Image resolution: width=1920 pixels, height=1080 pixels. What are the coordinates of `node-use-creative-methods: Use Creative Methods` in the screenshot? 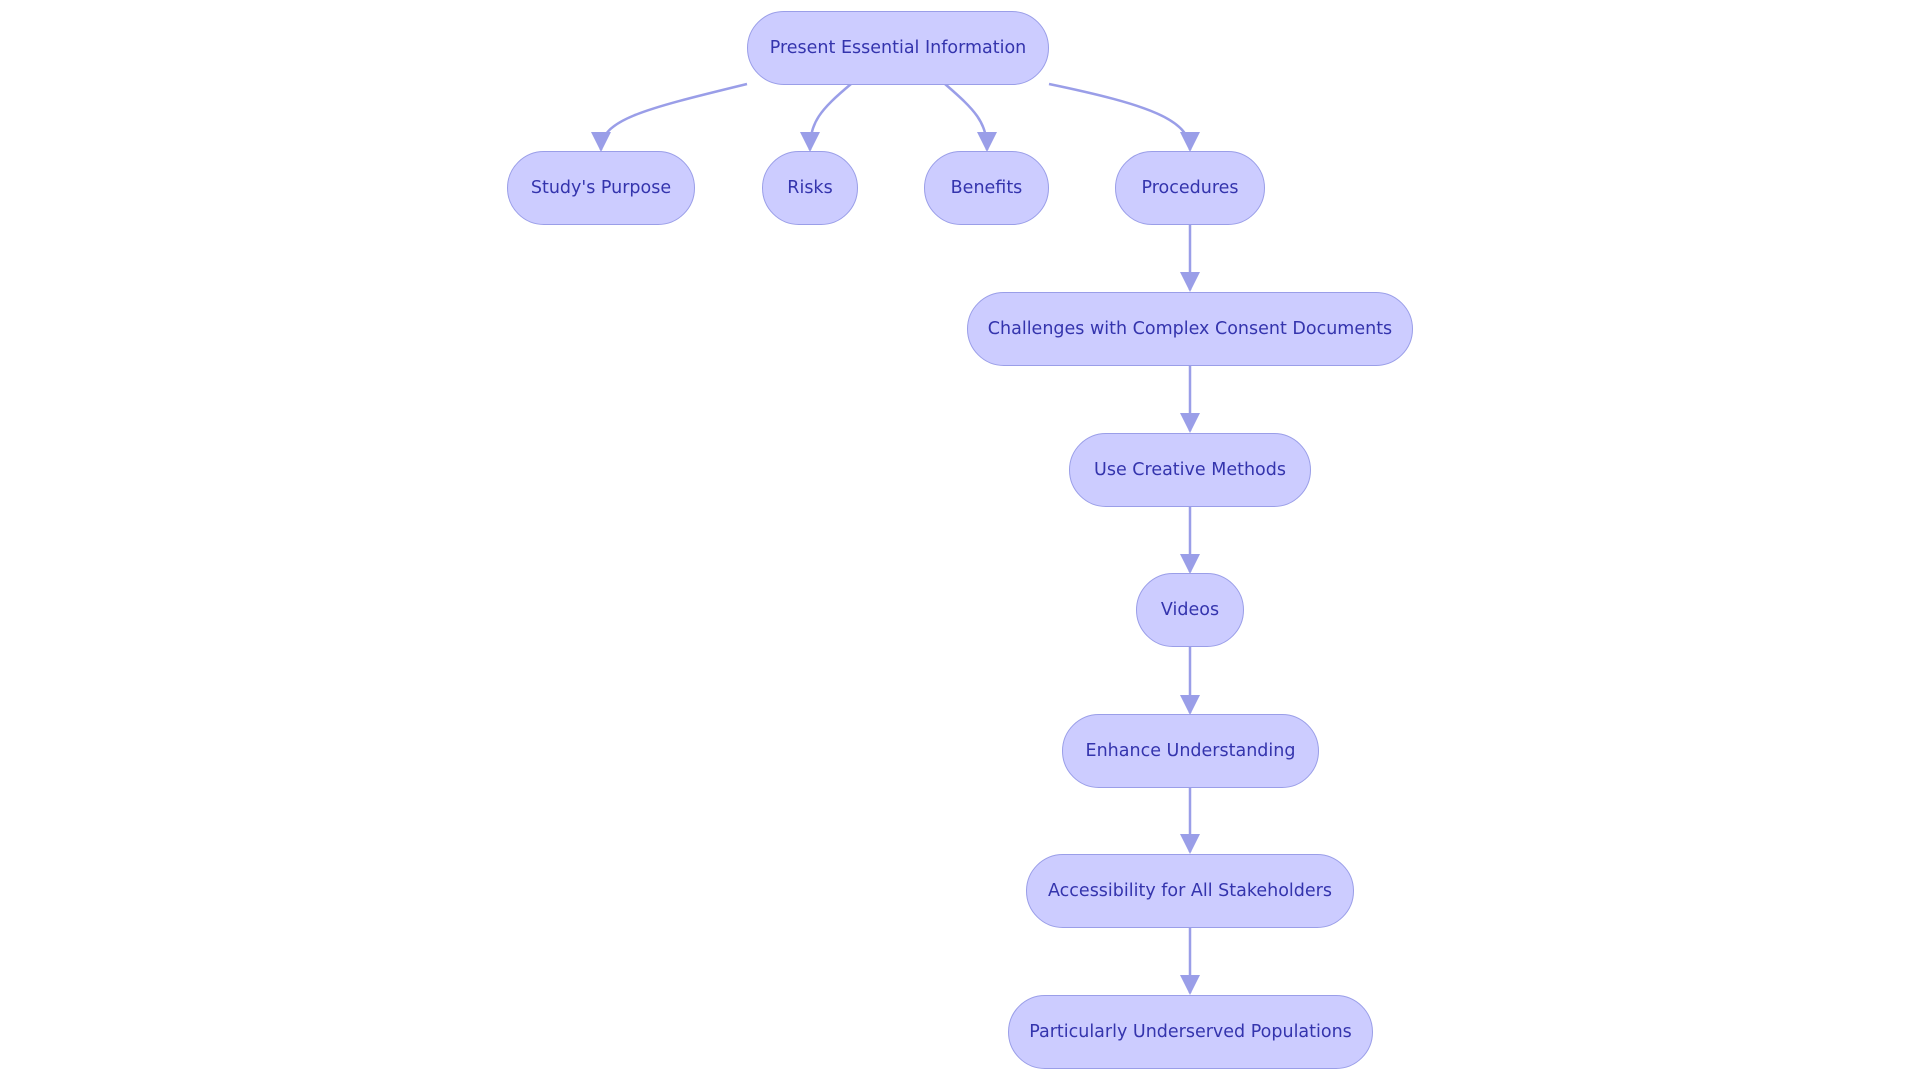 It's located at (1190, 470).